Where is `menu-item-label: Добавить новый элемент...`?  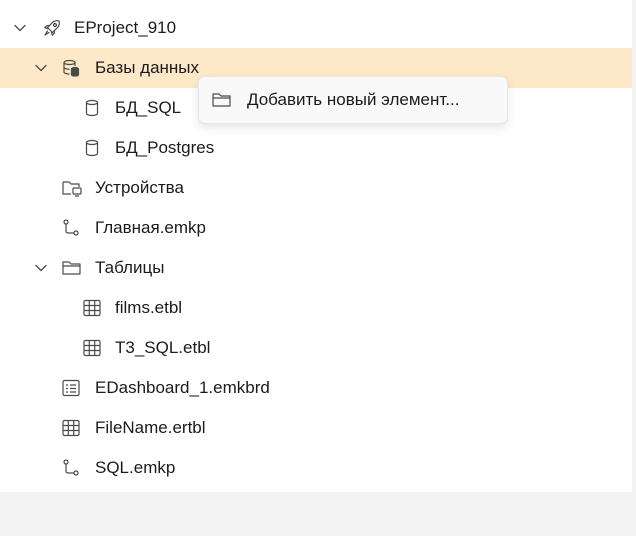 menu-item-label: Добавить новый элемент... is located at coordinates (353, 99).